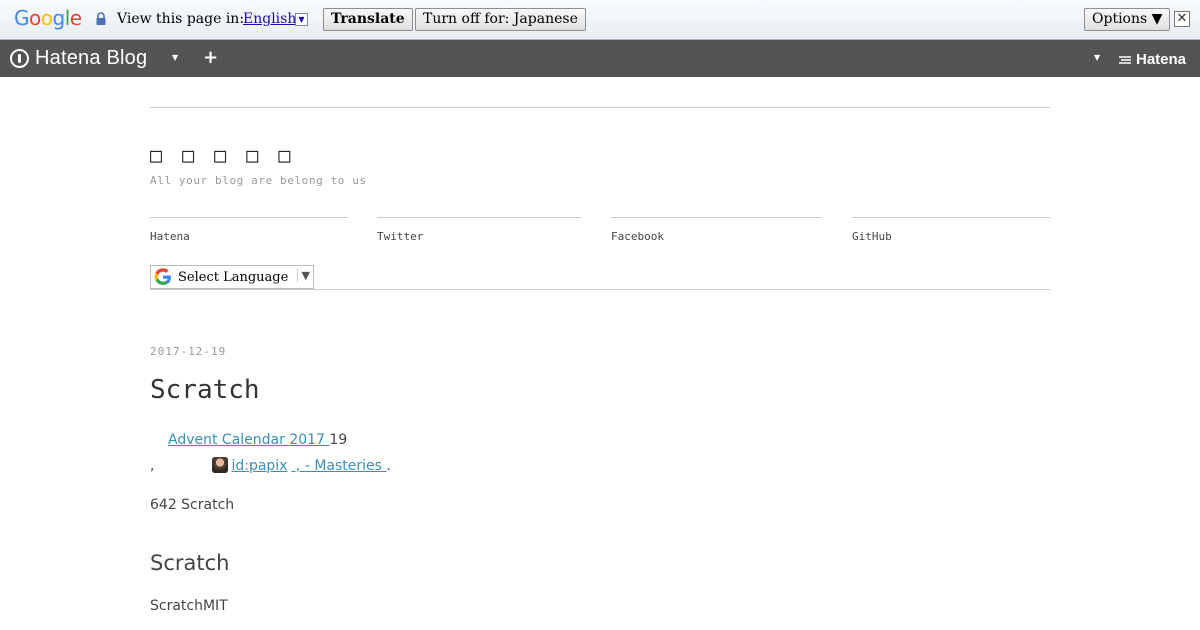  Describe the element at coordinates (600, 58) in the screenshot. I see `hatena-toolbar: Hatena Blog ▼ + ▼ Hatena` at that location.